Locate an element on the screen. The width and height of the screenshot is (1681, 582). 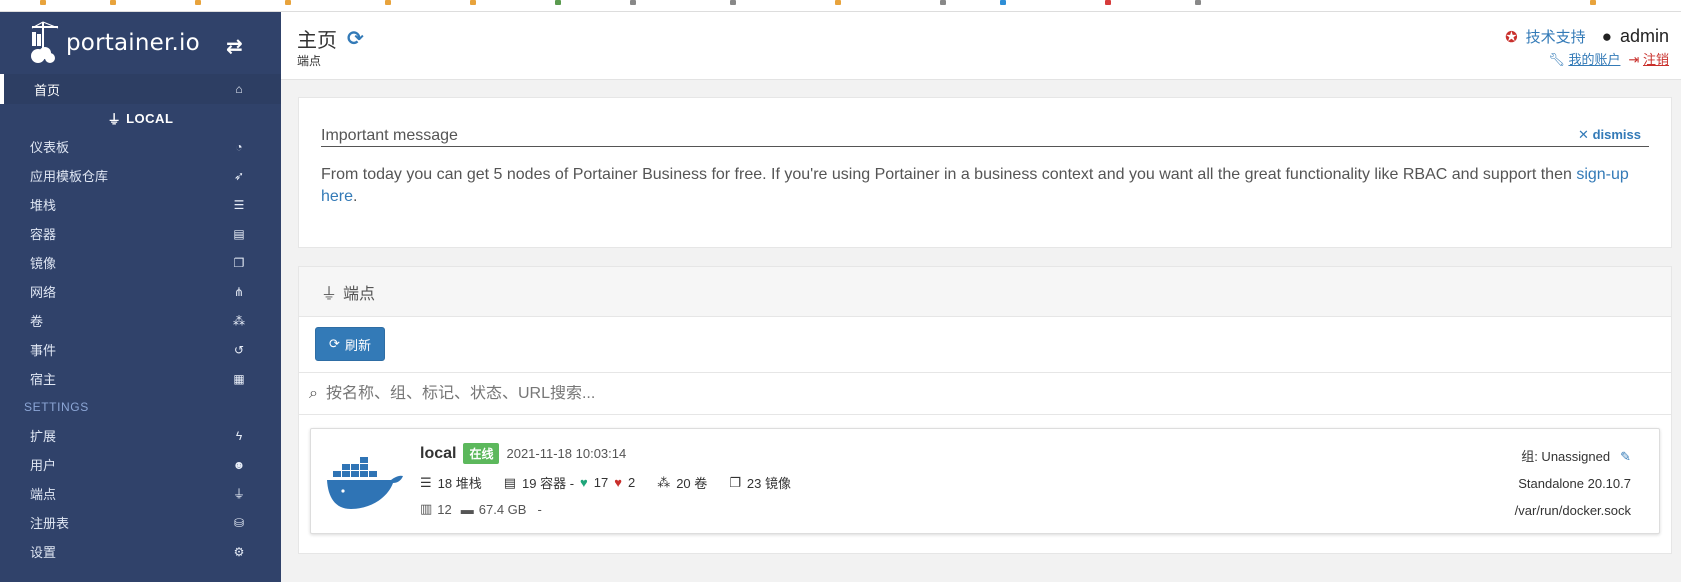
unhealthy-count: 2 is located at coordinates (631, 482).